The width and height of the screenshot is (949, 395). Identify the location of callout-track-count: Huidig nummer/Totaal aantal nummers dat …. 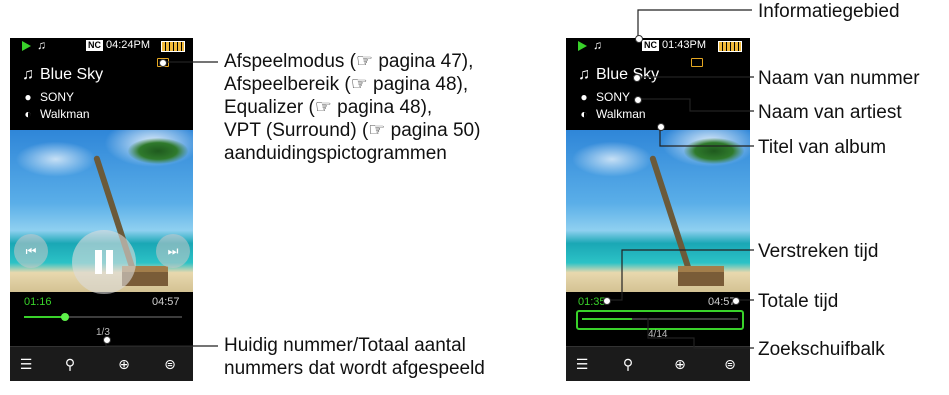
(354, 357).